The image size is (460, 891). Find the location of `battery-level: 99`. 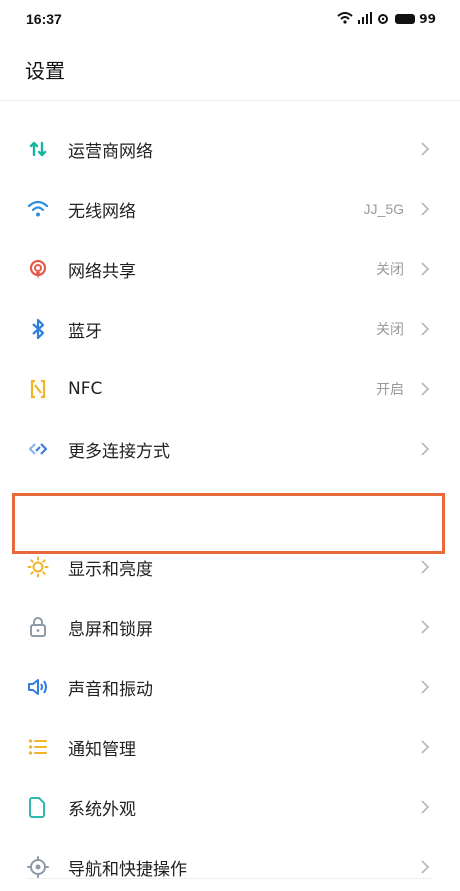

battery-level: 99 is located at coordinates (427, 19).